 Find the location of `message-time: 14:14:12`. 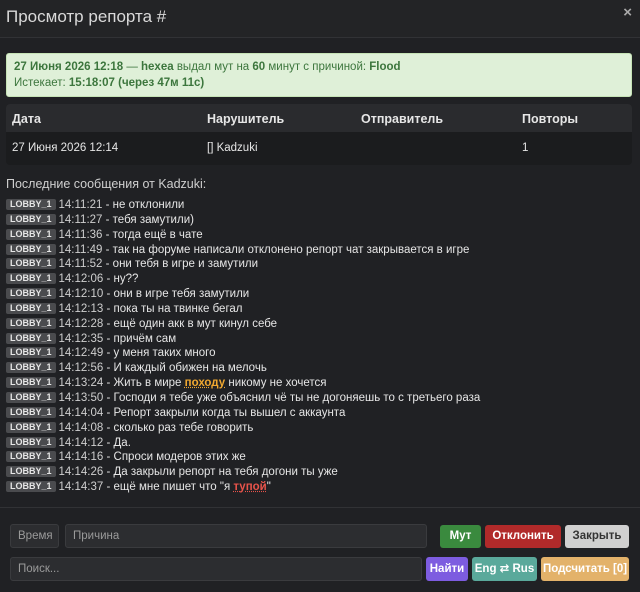

message-time: 14:14:12 is located at coordinates (81, 442).